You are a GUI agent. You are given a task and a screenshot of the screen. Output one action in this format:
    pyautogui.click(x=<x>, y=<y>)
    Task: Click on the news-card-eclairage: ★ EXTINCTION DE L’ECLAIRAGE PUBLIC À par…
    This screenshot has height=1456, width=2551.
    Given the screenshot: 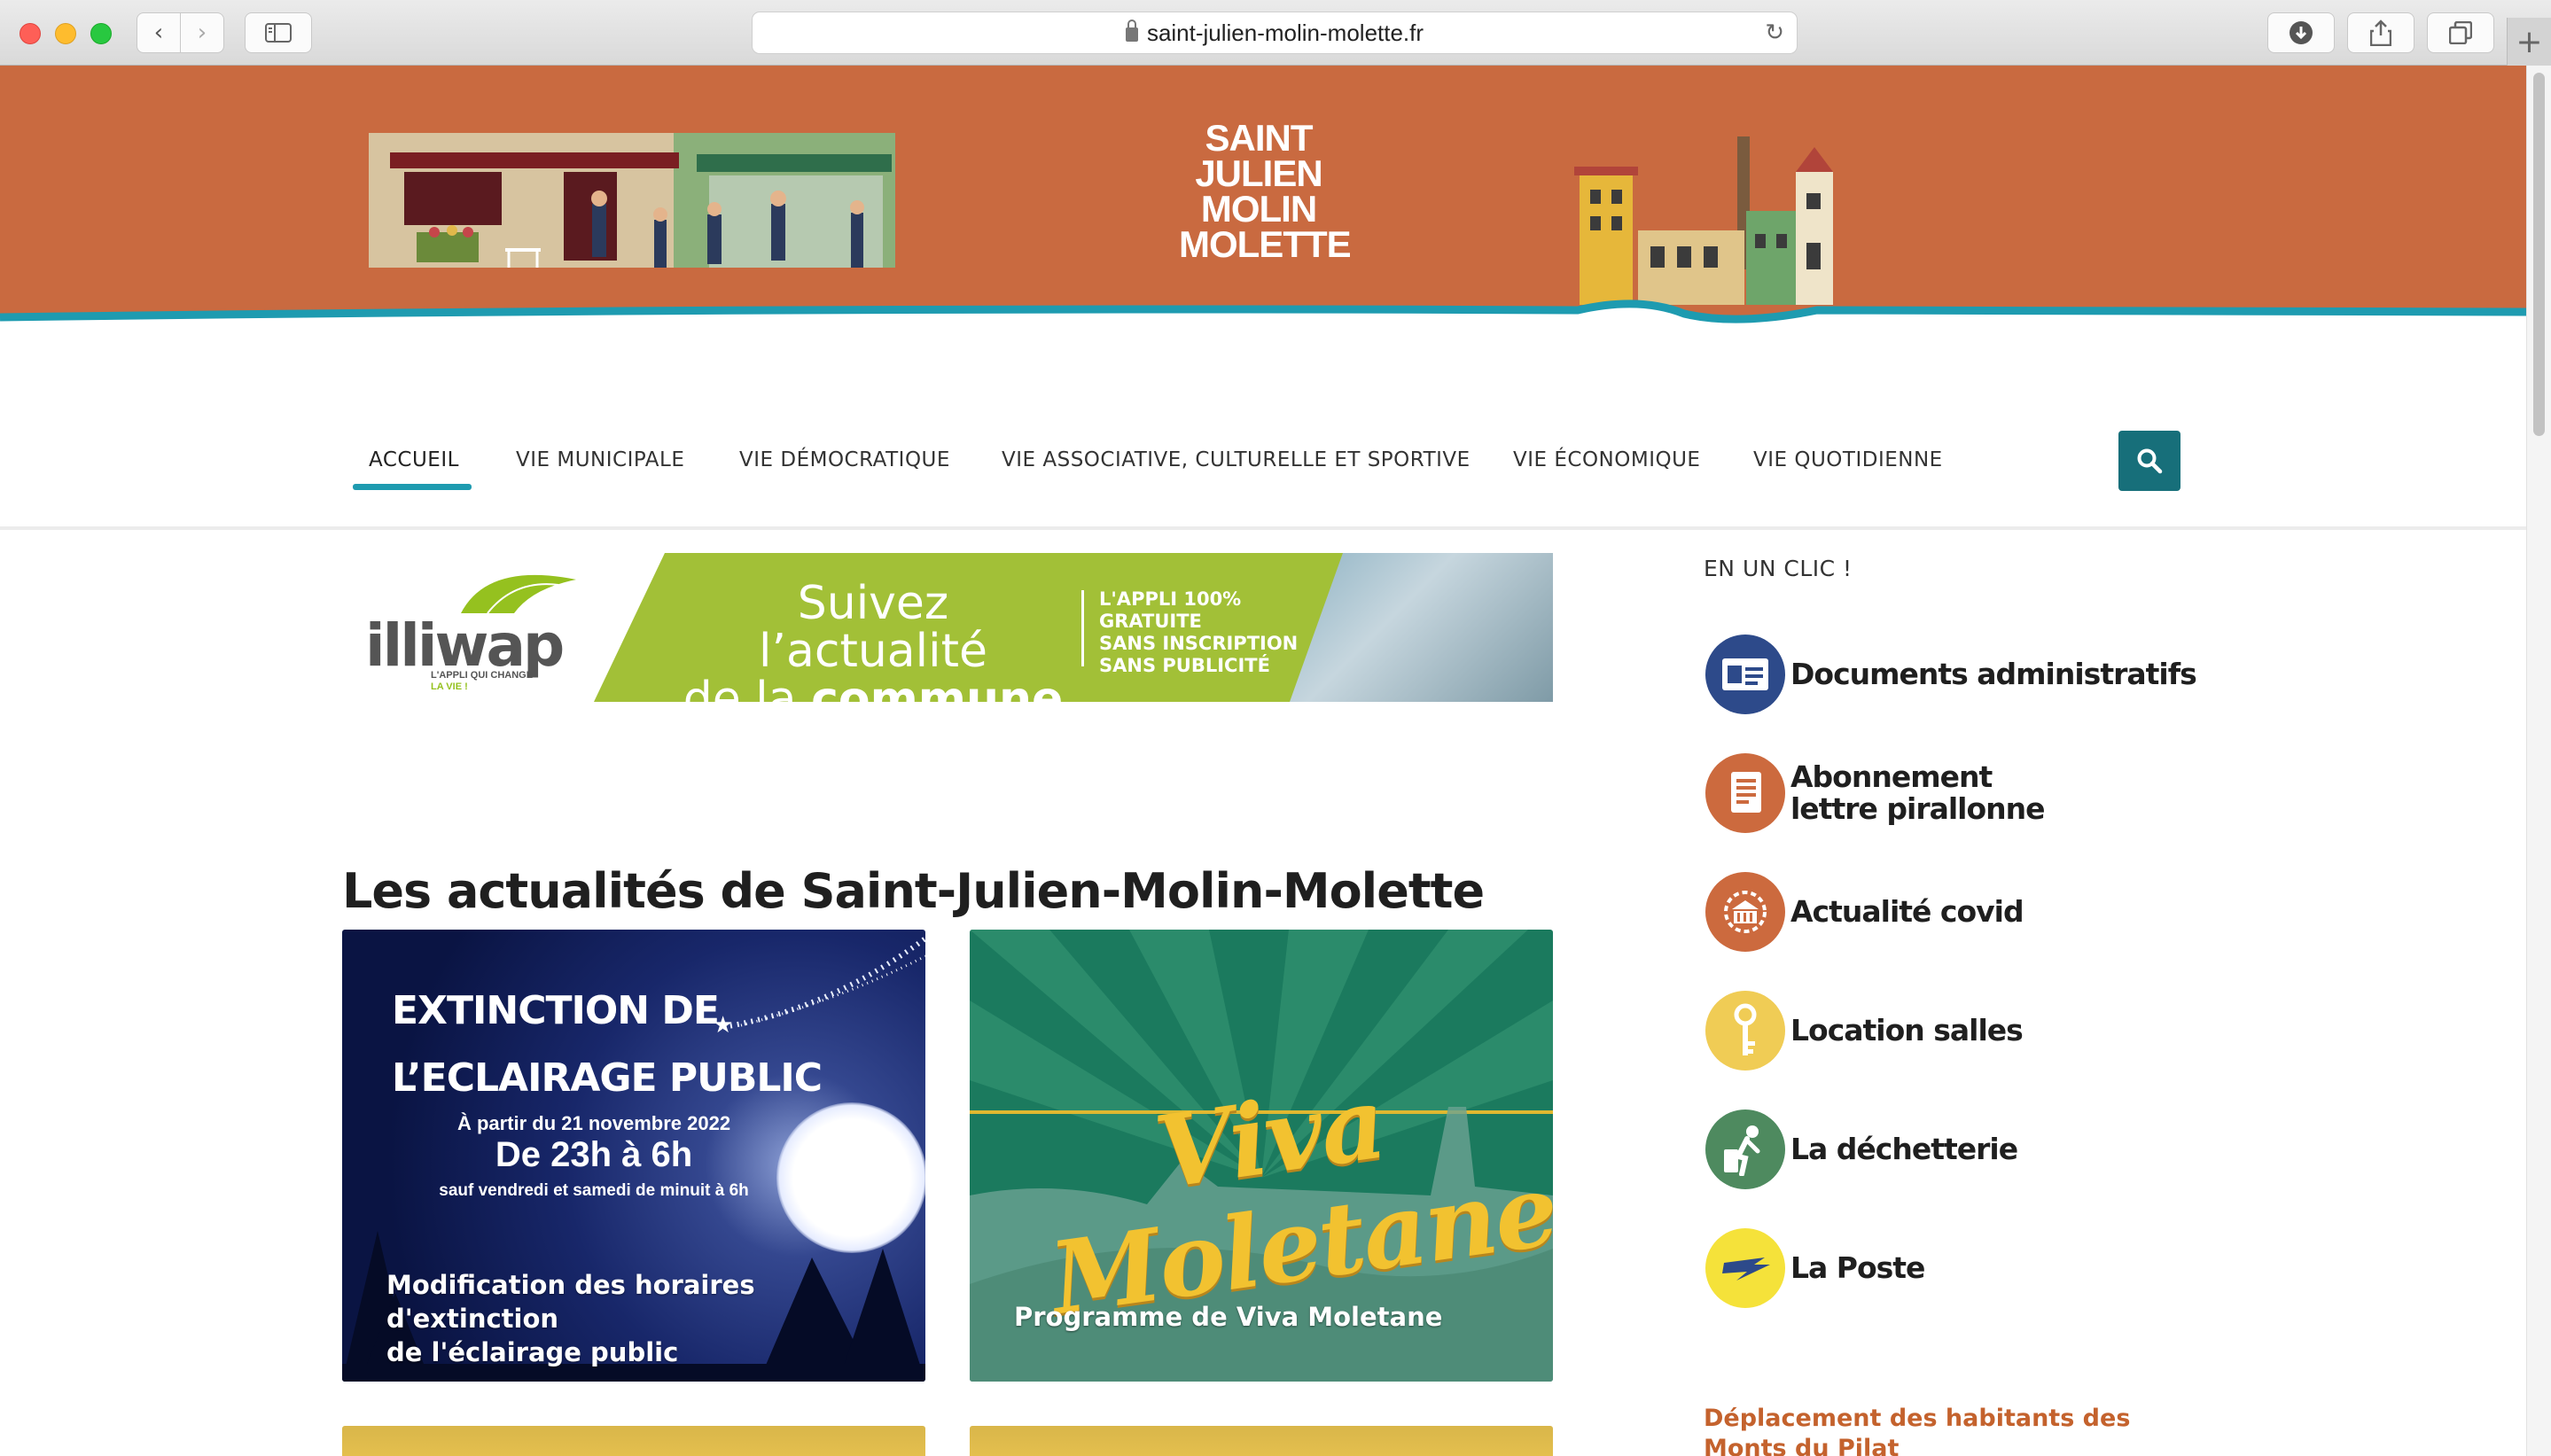 What is the action you would take?
    pyautogui.click(x=633, y=1156)
    